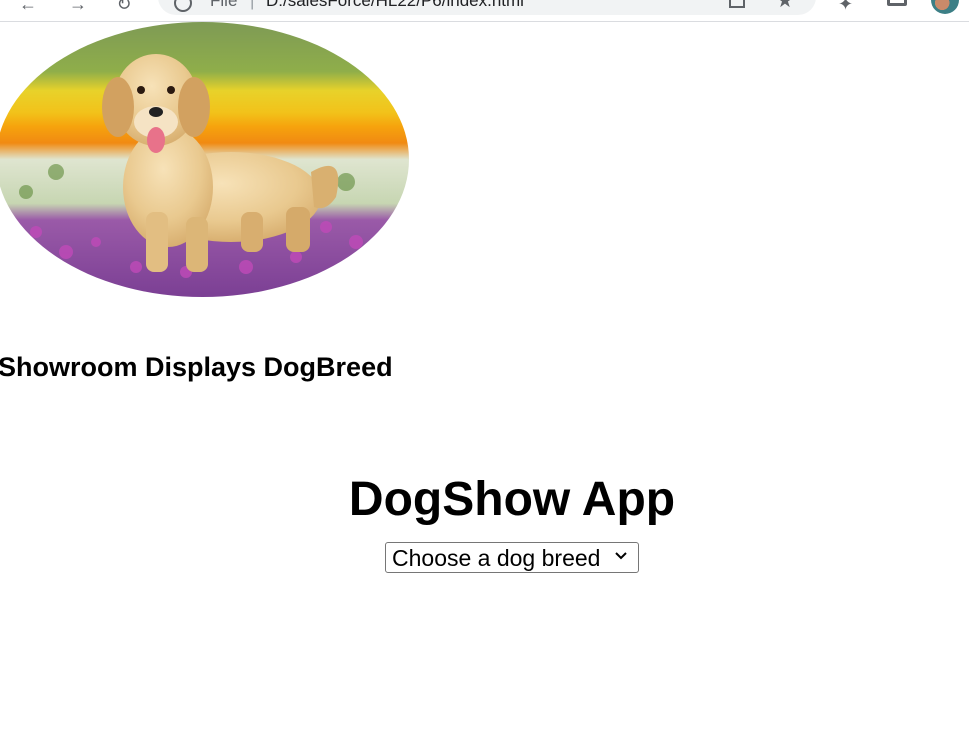 The image size is (969, 756). Describe the element at coordinates (737, 4) in the screenshot. I see `share-icon` at that location.